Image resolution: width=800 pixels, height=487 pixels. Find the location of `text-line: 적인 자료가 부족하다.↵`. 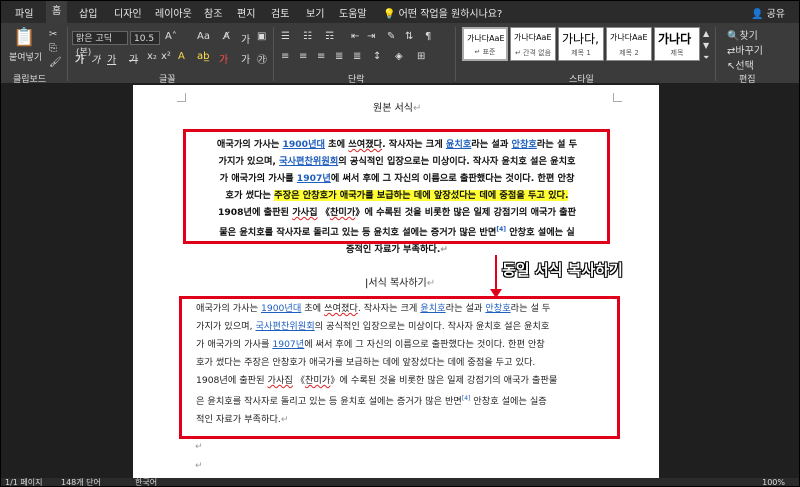

text-line: 적인 자료가 부족하다.↵ is located at coordinates (401, 420).